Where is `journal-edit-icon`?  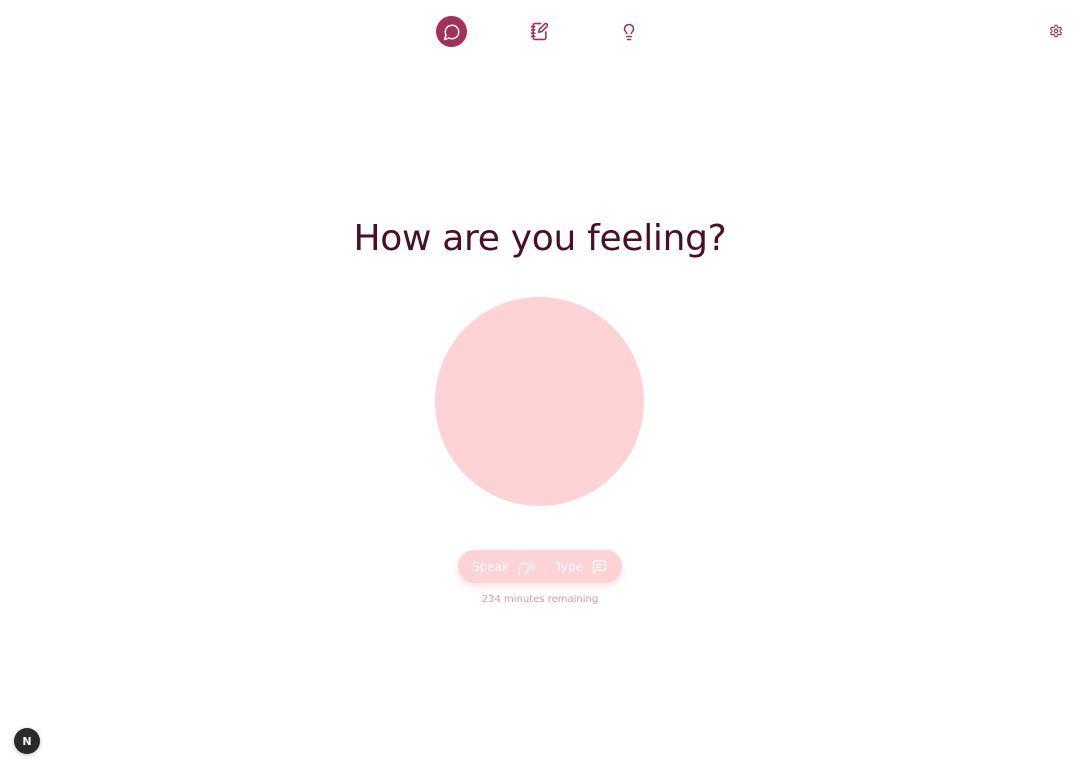 journal-edit-icon is located at coordinates (539, 31).